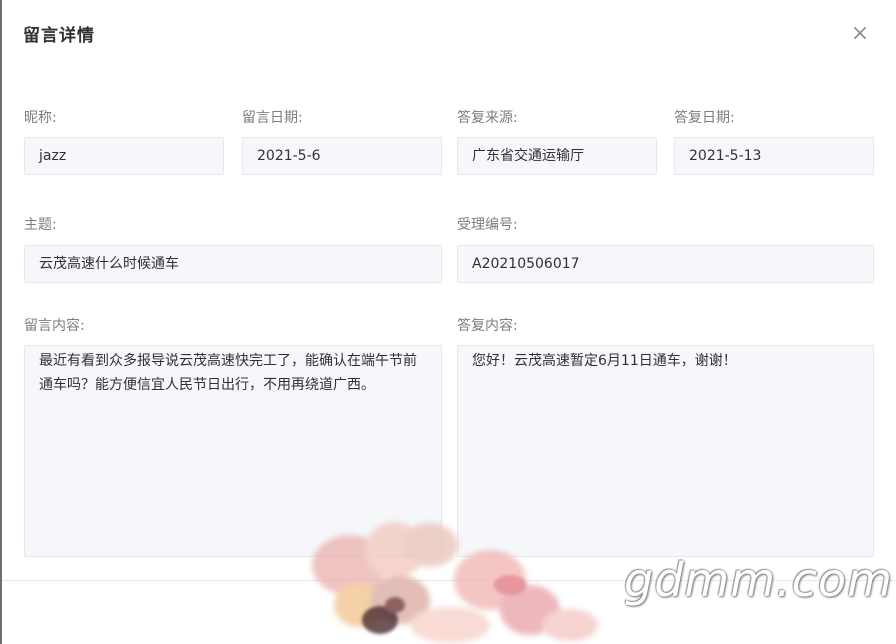  What do you see at coordinates (272, 118) in the screenshot?
I see `message-date-label: 留言日期:` at bounding box center [272, 118].